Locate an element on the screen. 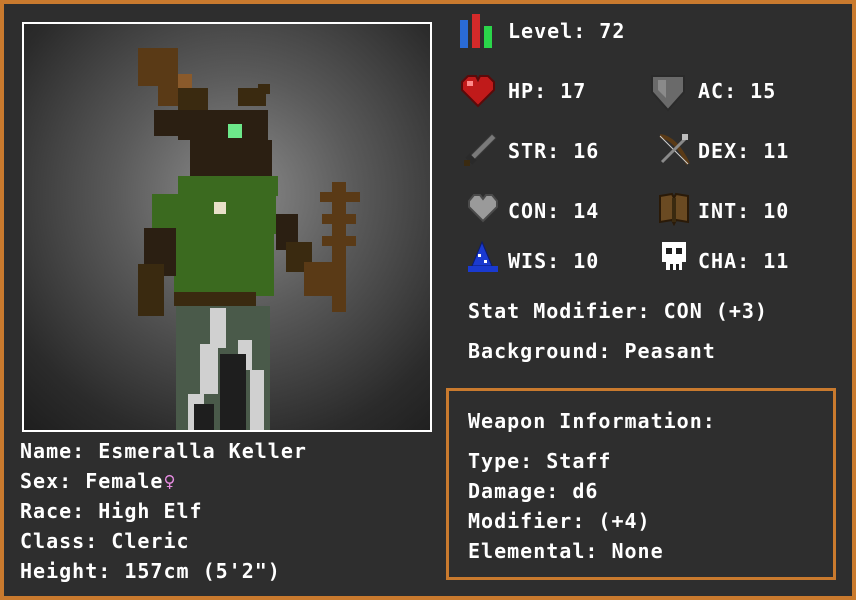 The image size is (856, 600). hp-row: HP: 17 is located at coordinates (547, 91).